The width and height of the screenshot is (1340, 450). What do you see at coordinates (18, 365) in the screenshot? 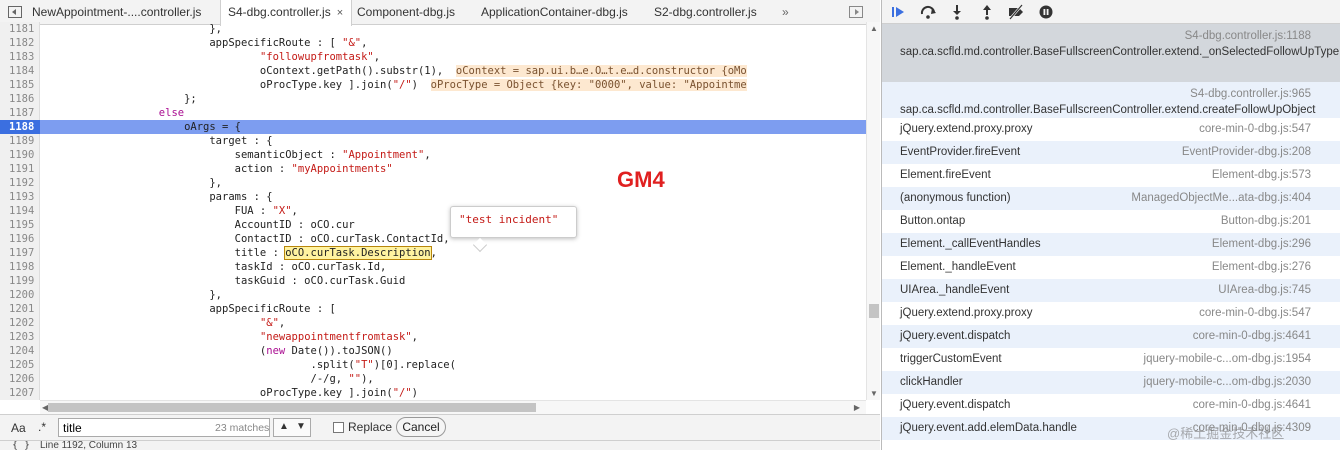
I see `line-number: 1205` at bounding box center [18, 365].